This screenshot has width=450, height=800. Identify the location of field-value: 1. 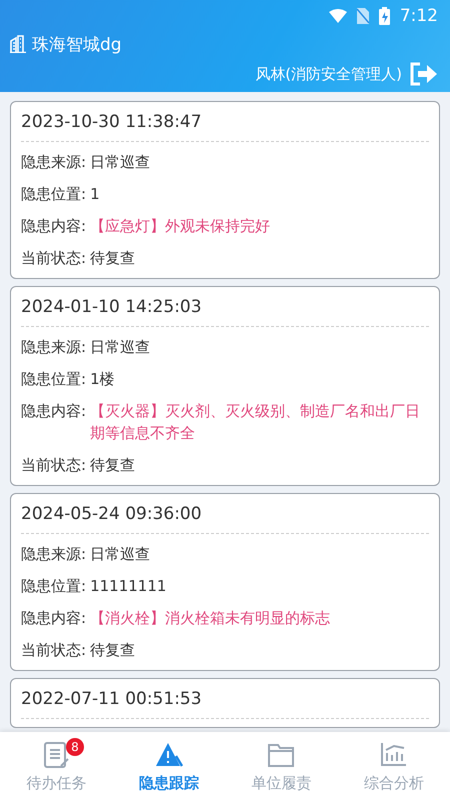
(95, 194).